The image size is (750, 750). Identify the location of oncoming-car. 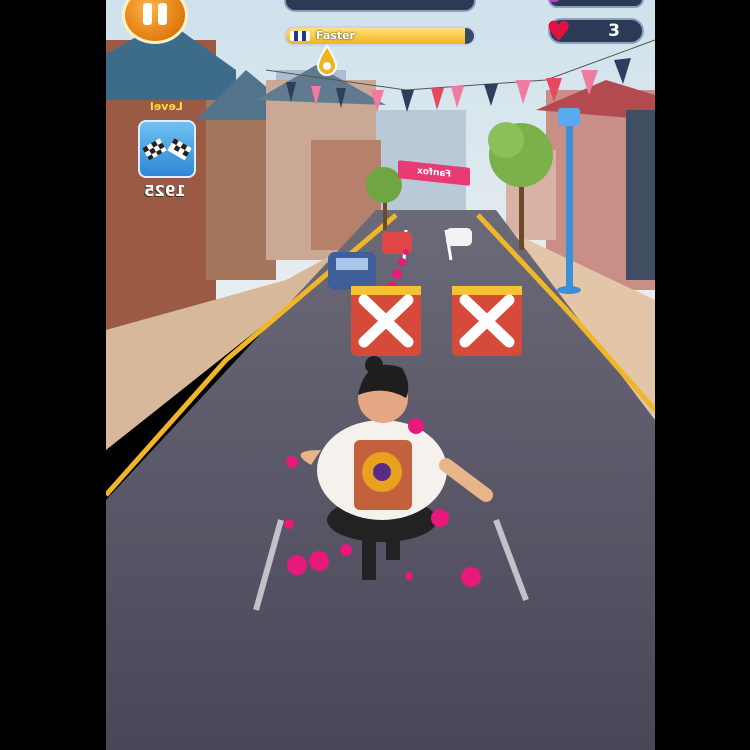
(352, 271).